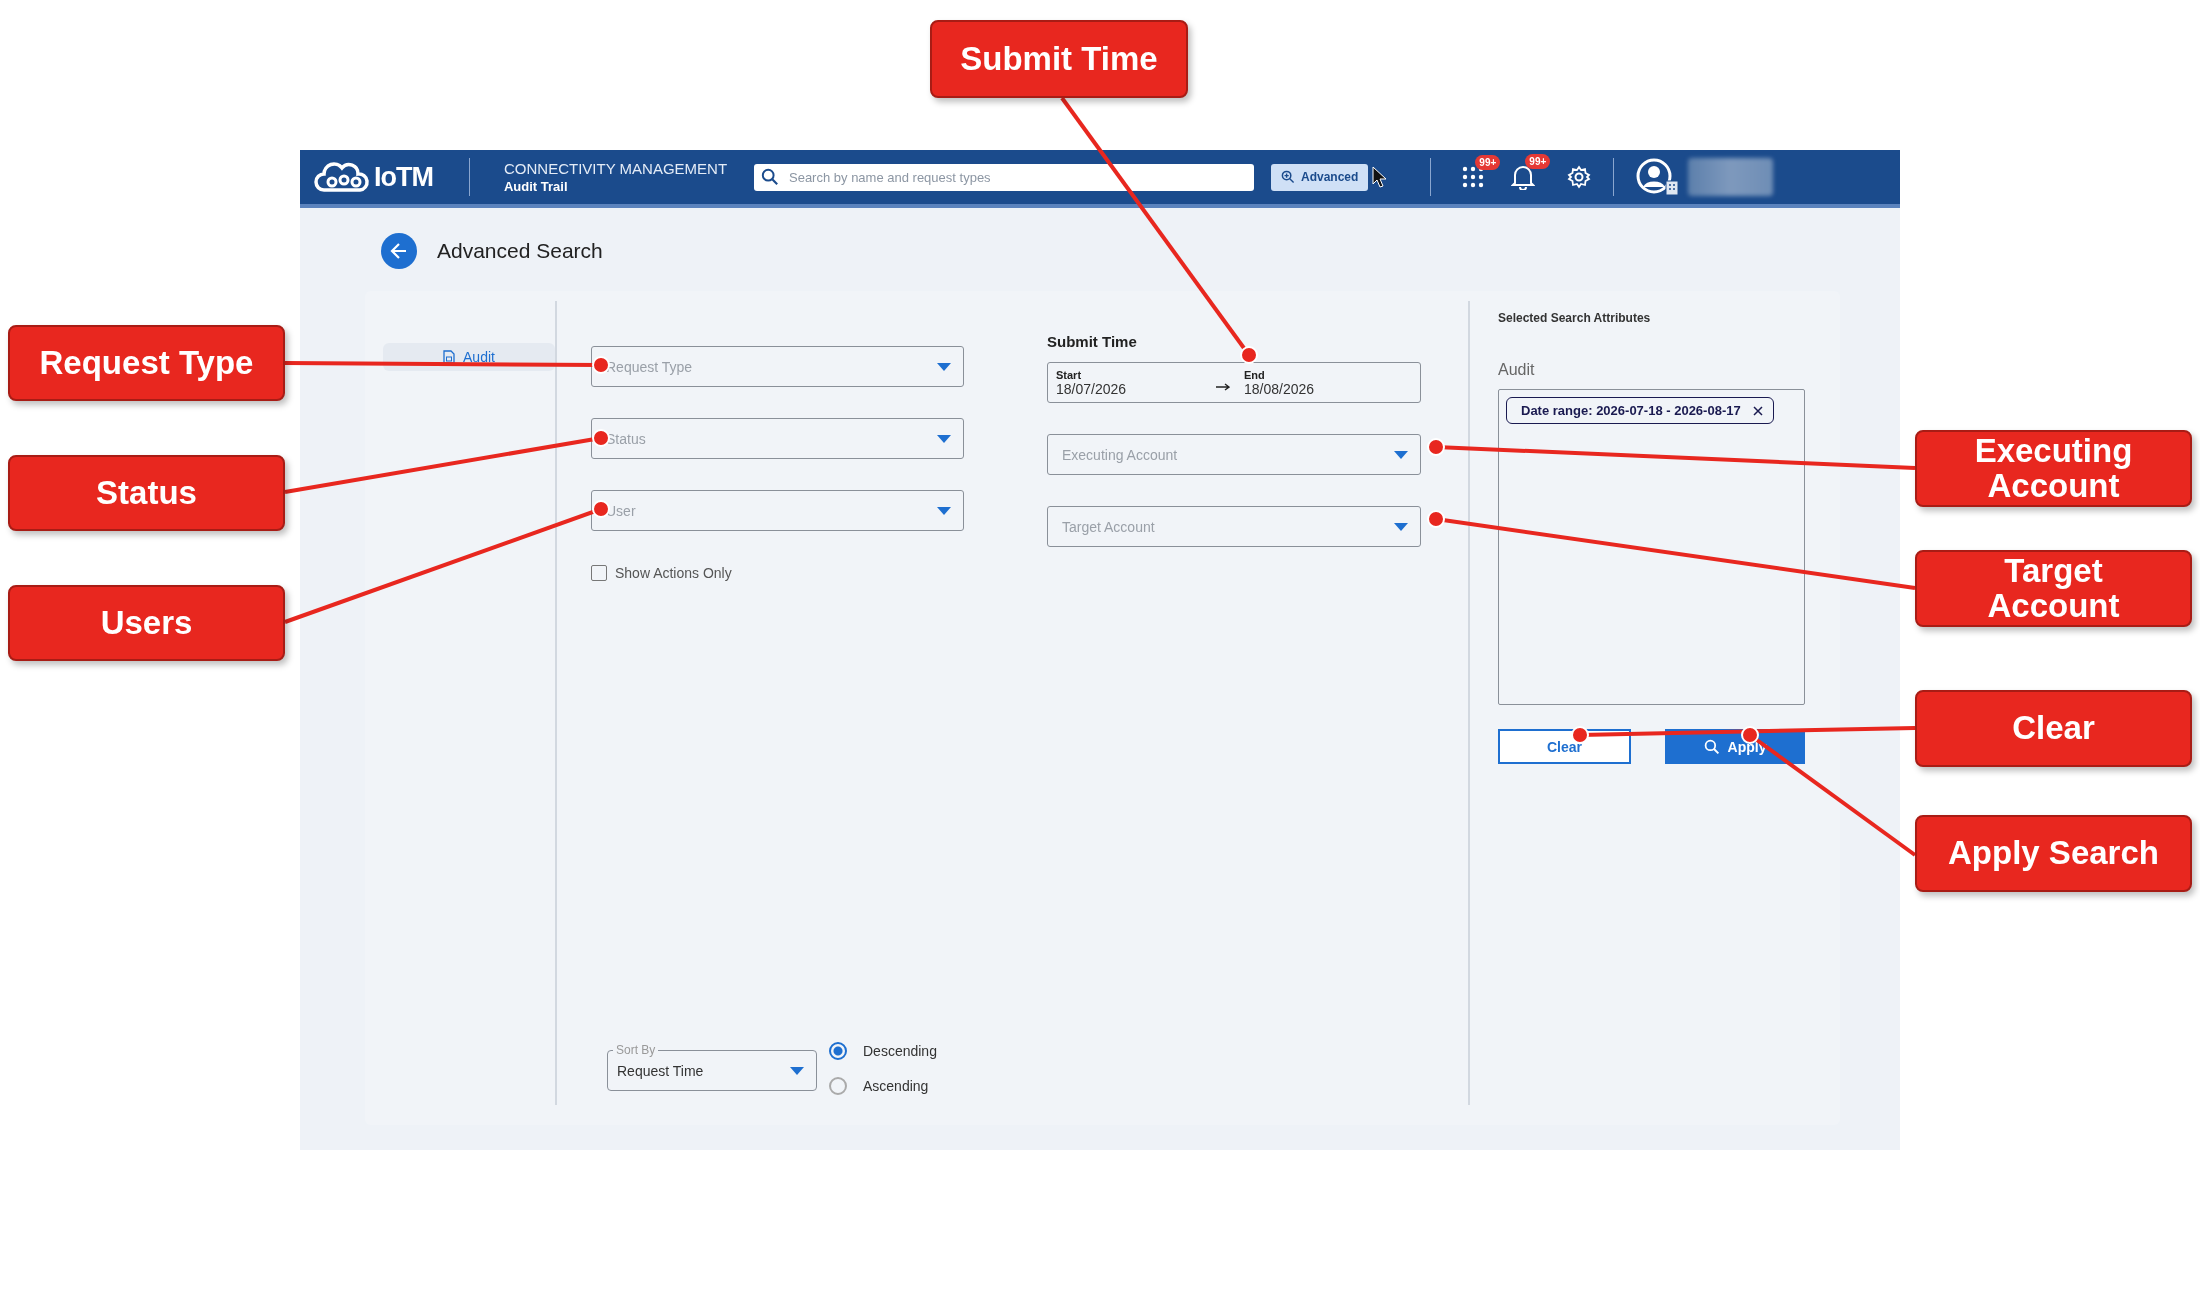  Describe the element at coordinates (449, 357) in the screenshot. I see `sim-card-icon` at that location.